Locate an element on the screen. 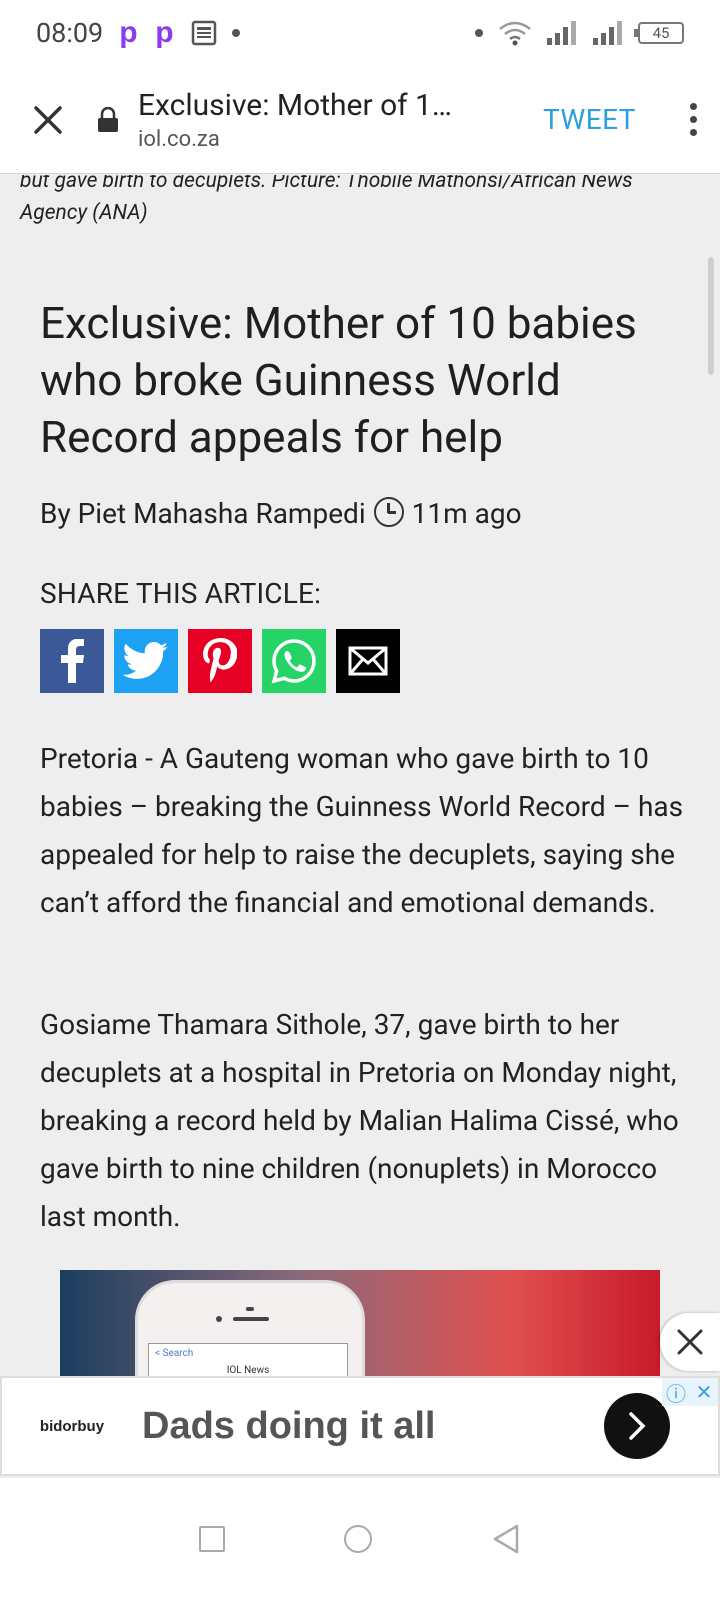  custom-tab-toolbar: Exclusive: Mother of 1… iol.co.za TWEET is located at coordinates (360, 120).